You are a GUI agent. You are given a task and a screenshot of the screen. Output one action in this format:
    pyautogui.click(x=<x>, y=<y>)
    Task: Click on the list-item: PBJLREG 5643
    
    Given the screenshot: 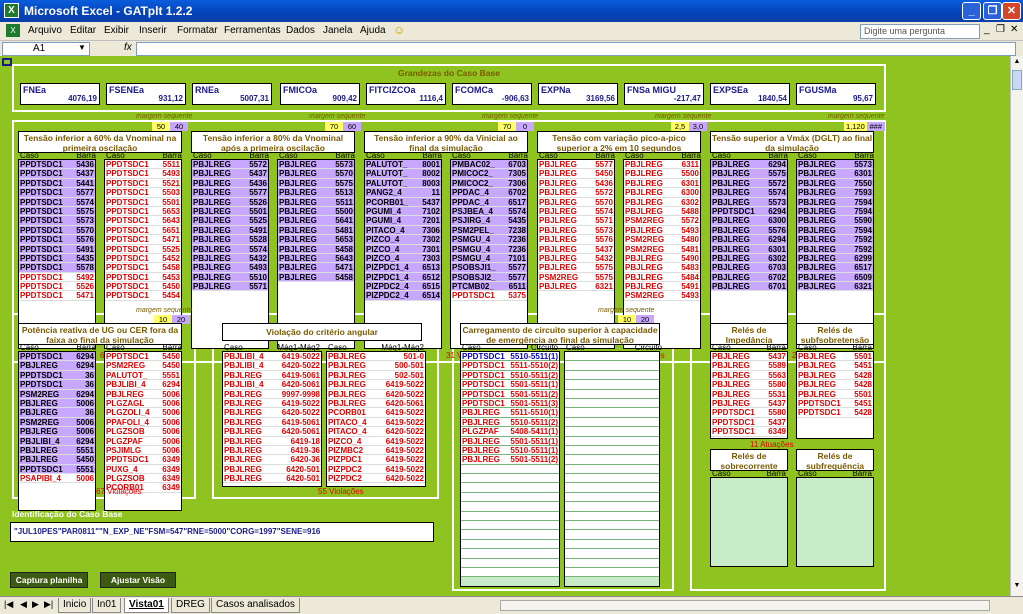 What is the action you would take?
    pyautogui.click(x=316, y=258)
    